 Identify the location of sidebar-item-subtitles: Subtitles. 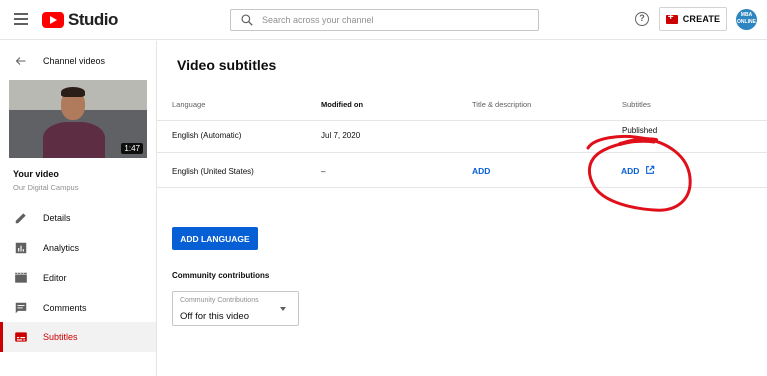
(78, 337).